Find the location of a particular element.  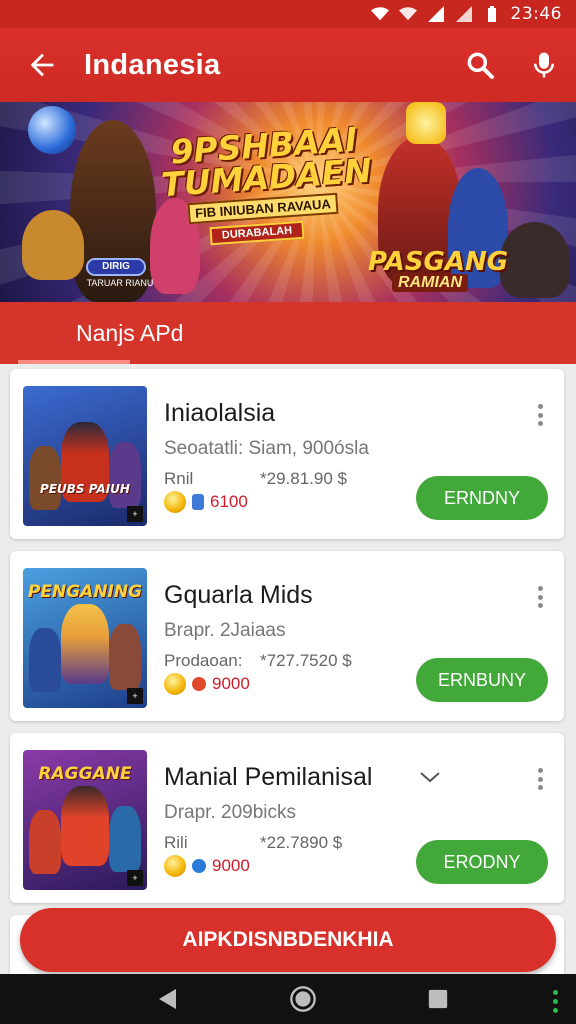

app-price-row: Rili *22.7890 $ is located at coordinates (253, 843).